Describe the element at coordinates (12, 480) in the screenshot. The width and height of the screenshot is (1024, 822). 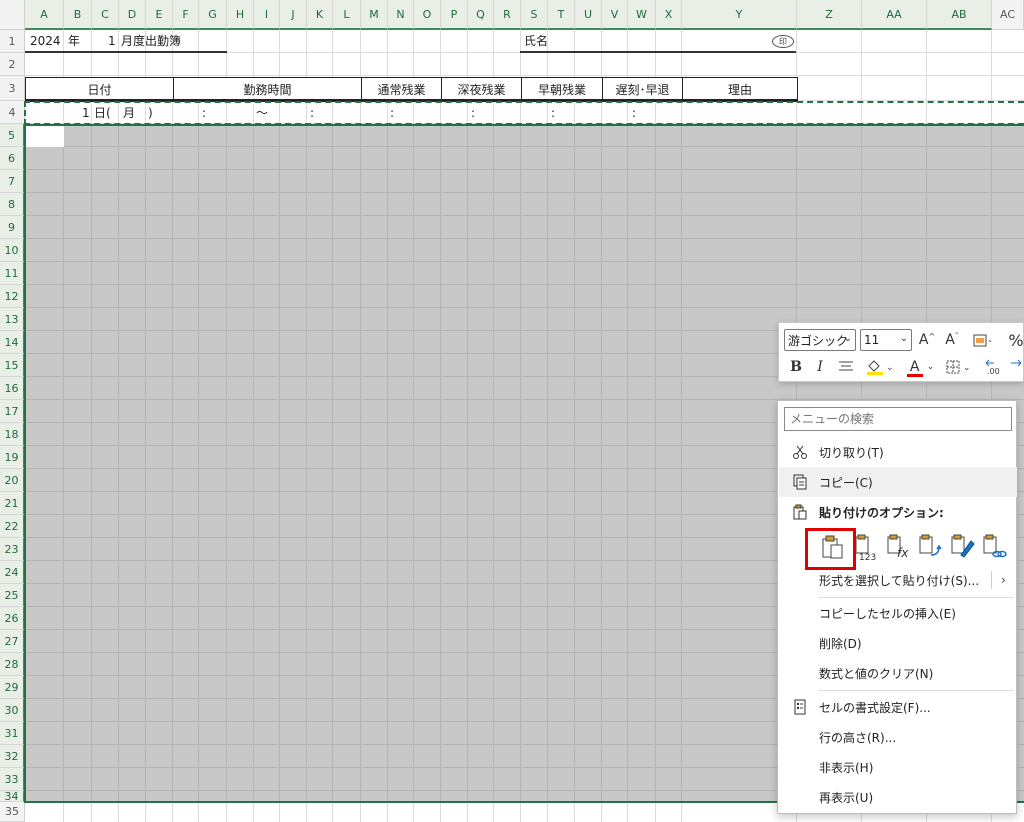
I see `row-header-20: 20` at that location.